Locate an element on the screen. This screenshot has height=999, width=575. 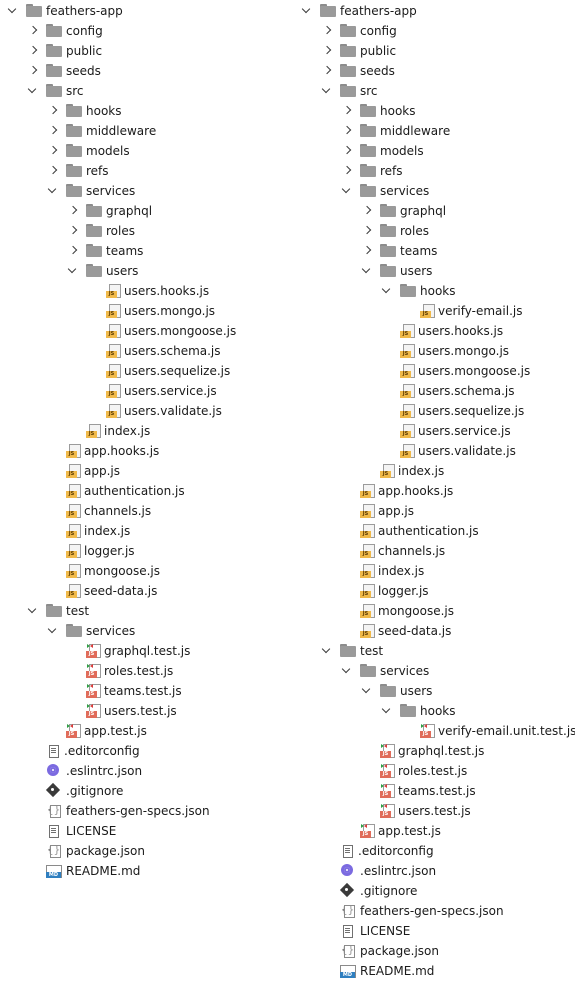
tree-file-node: JS app.test.js is located at coordinates (391, 831).